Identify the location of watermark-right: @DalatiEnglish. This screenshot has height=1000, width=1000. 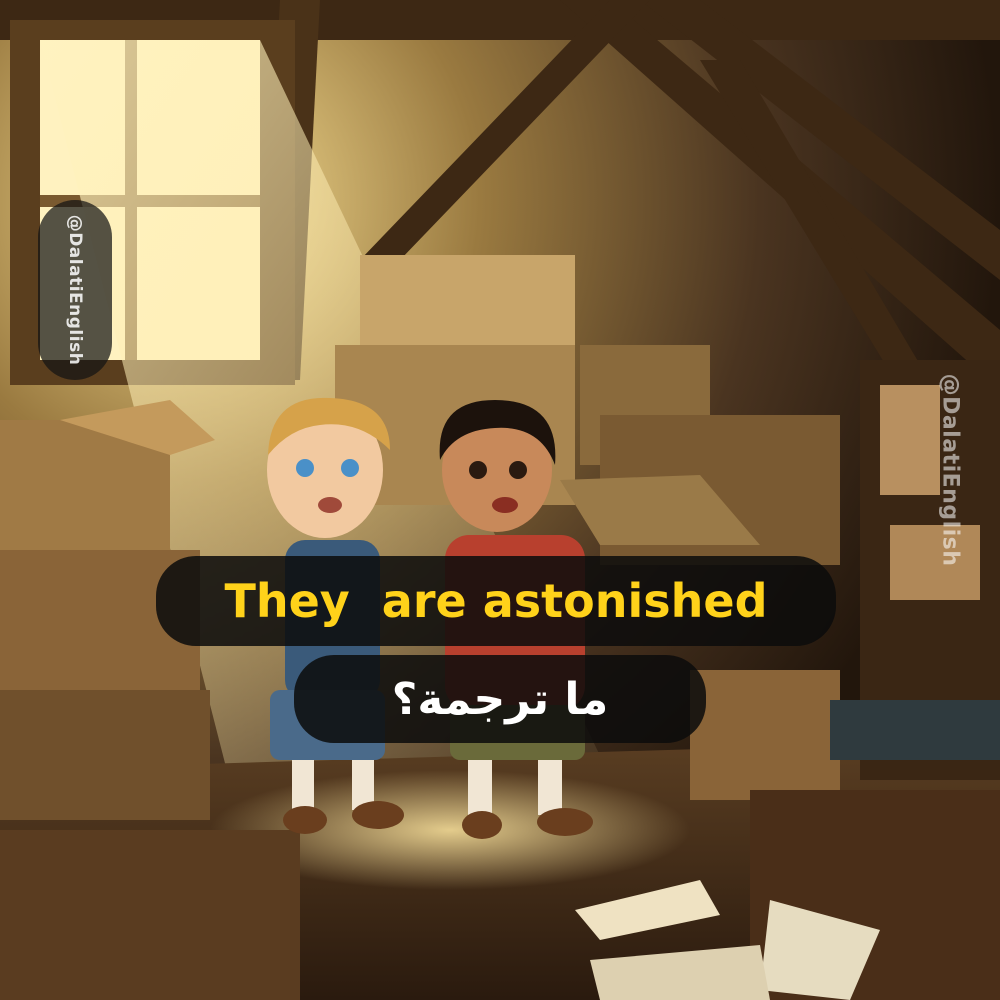
(950, 470).